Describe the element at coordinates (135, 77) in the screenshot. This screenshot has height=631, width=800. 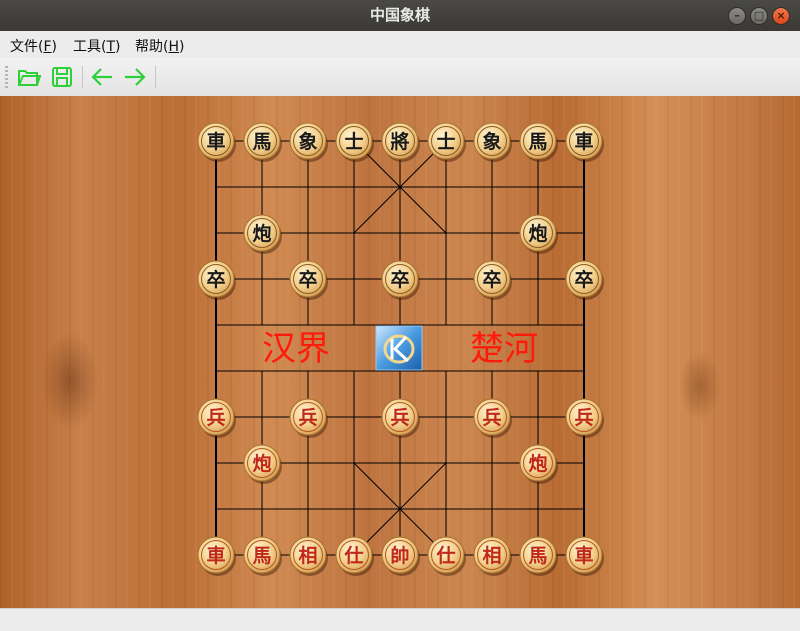
I see `redo-arrow-icon` at that location.